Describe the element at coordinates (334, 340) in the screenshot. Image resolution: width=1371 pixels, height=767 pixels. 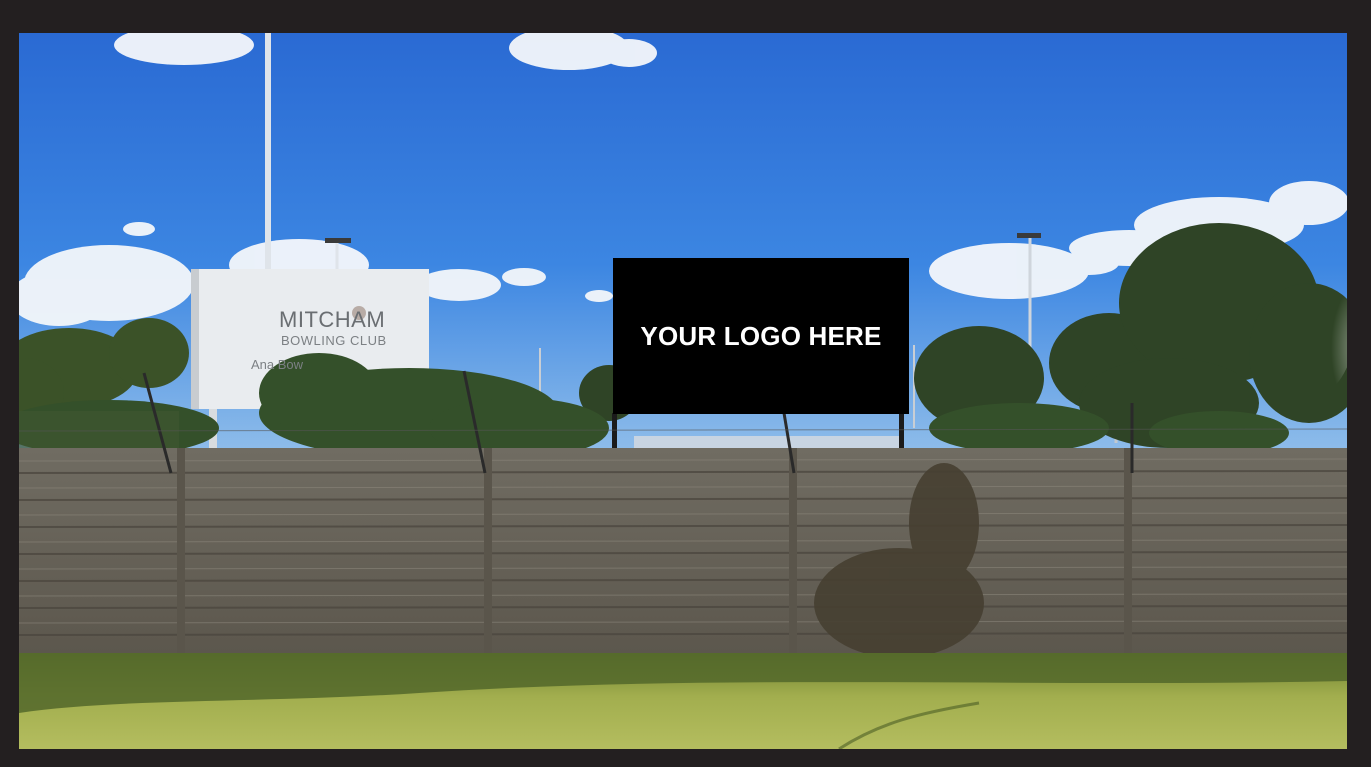
I see `club-sign-subtitle: BOWLING CLUB` at that location.